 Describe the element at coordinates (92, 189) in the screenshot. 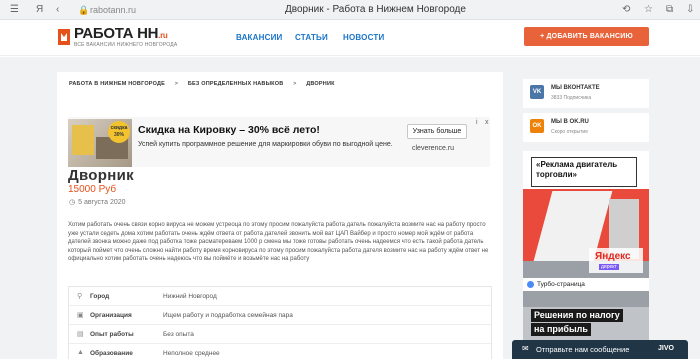

I see `vacancy-salary: 15000 Руб` at that location.